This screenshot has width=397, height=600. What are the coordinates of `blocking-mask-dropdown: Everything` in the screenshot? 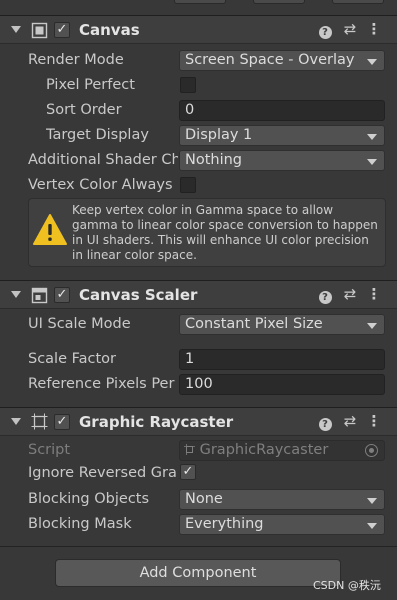 It's located at (282, 524).